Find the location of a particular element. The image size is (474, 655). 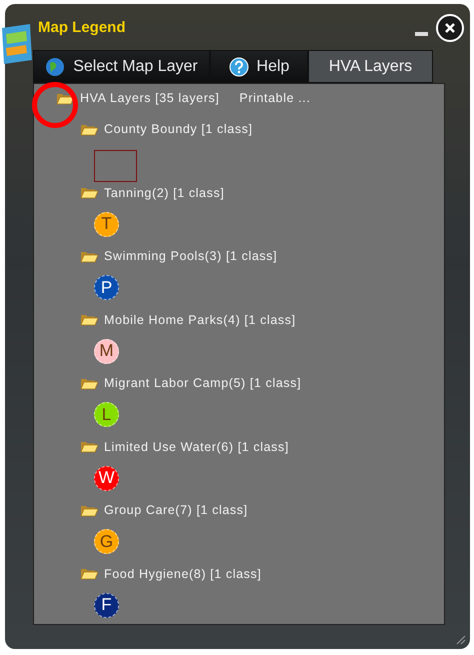

tree-item: Group Care(7) [1 class] is located at coordinates (176, 510).